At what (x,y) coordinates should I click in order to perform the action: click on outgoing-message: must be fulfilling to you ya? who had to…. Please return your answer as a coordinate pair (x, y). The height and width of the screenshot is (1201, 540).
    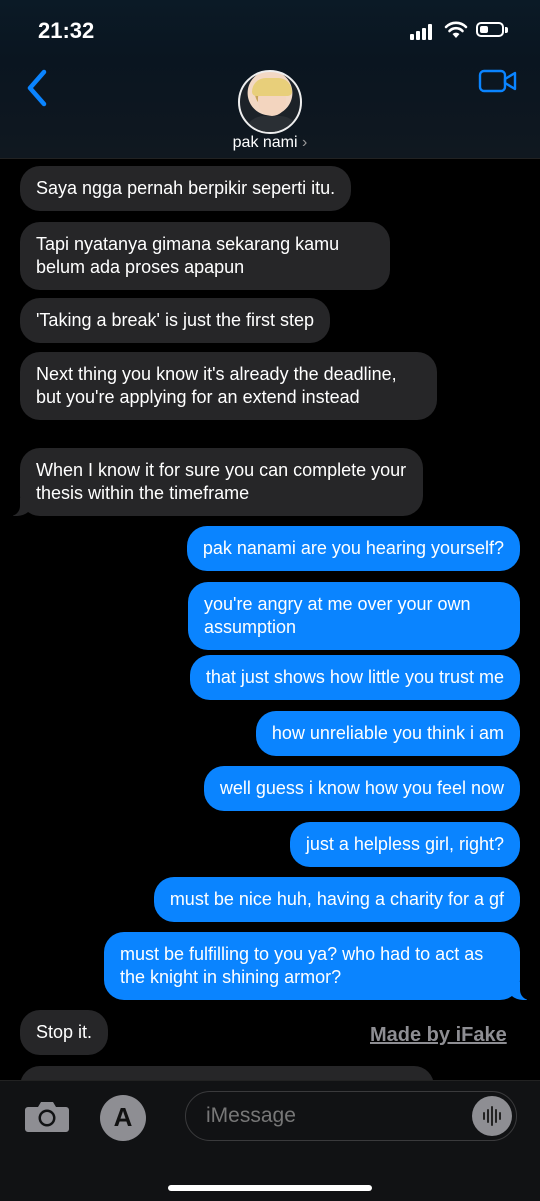
    Looking at the image, I should click on (322, 966).